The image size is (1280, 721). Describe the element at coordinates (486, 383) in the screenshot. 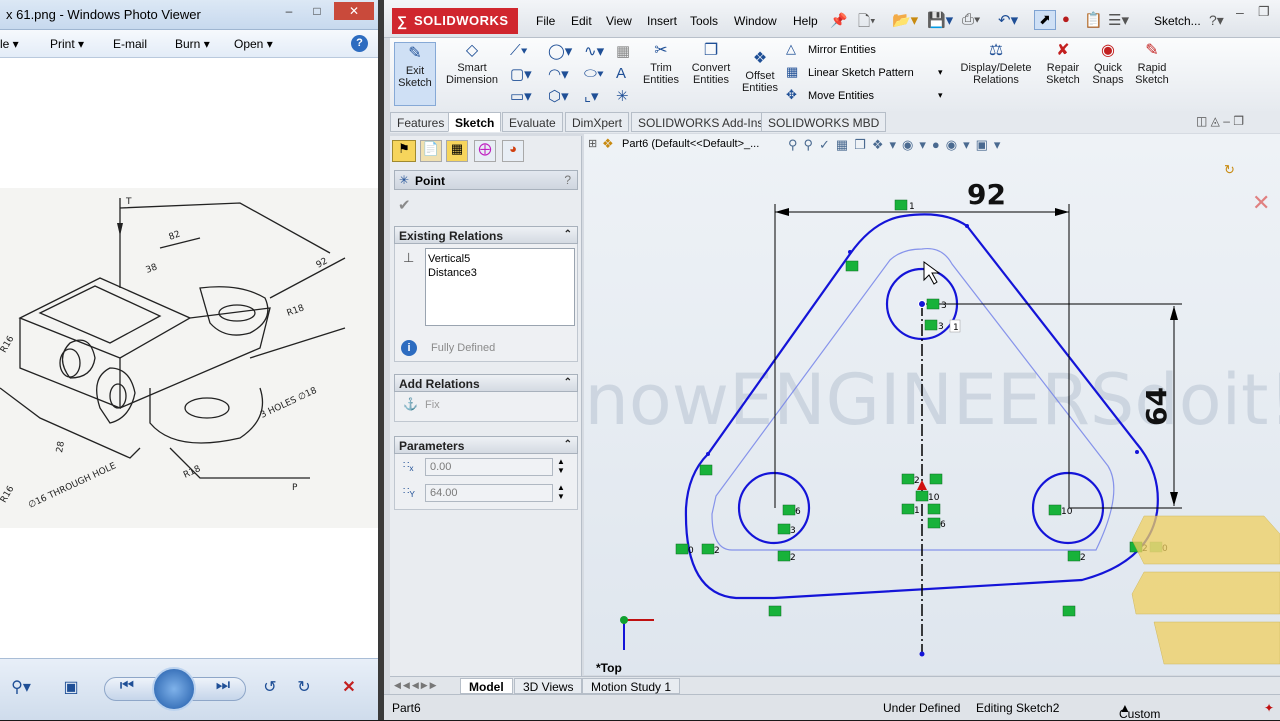

I see `add-relations-header: Add Relations ⌃` at that location.